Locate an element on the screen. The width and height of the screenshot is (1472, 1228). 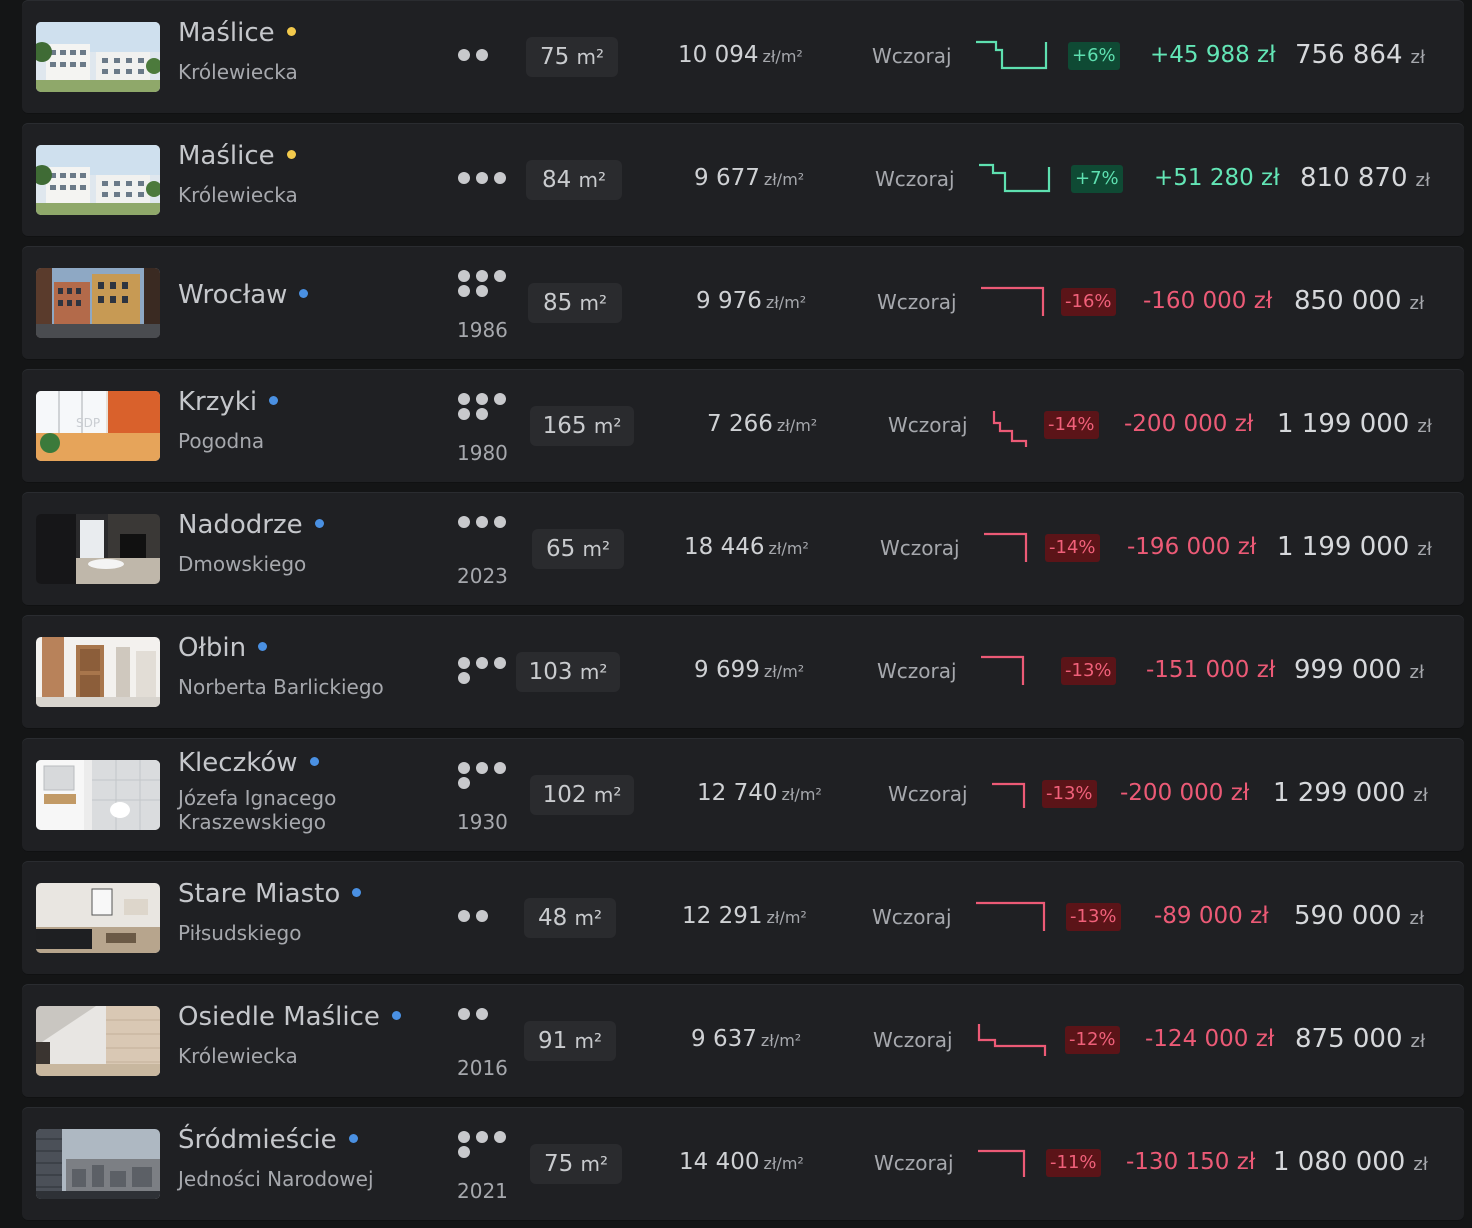
price-per-m2: 14 400 zł/m² is located at coordinates (741, 1162).